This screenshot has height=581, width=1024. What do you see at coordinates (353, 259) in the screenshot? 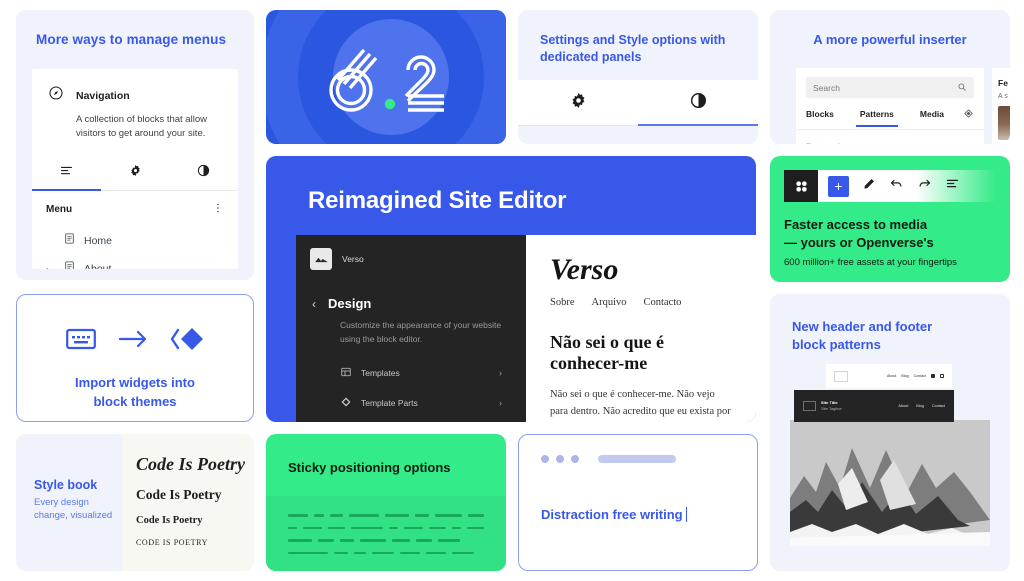
I see `editor-brand-name: Verso` at bounding box center [353, 259].